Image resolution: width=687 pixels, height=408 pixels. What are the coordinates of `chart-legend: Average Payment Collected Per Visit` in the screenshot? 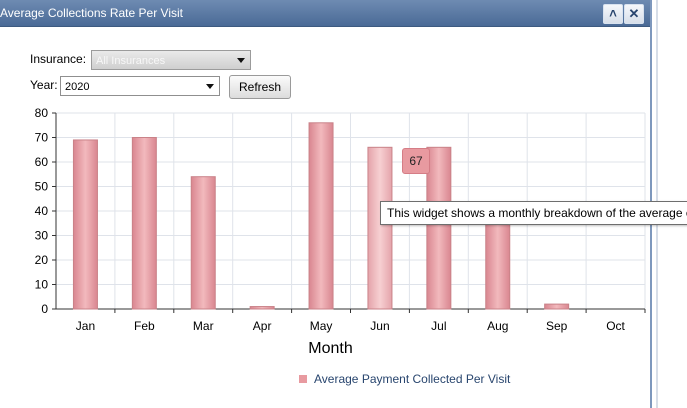 It's located at (404, 379).